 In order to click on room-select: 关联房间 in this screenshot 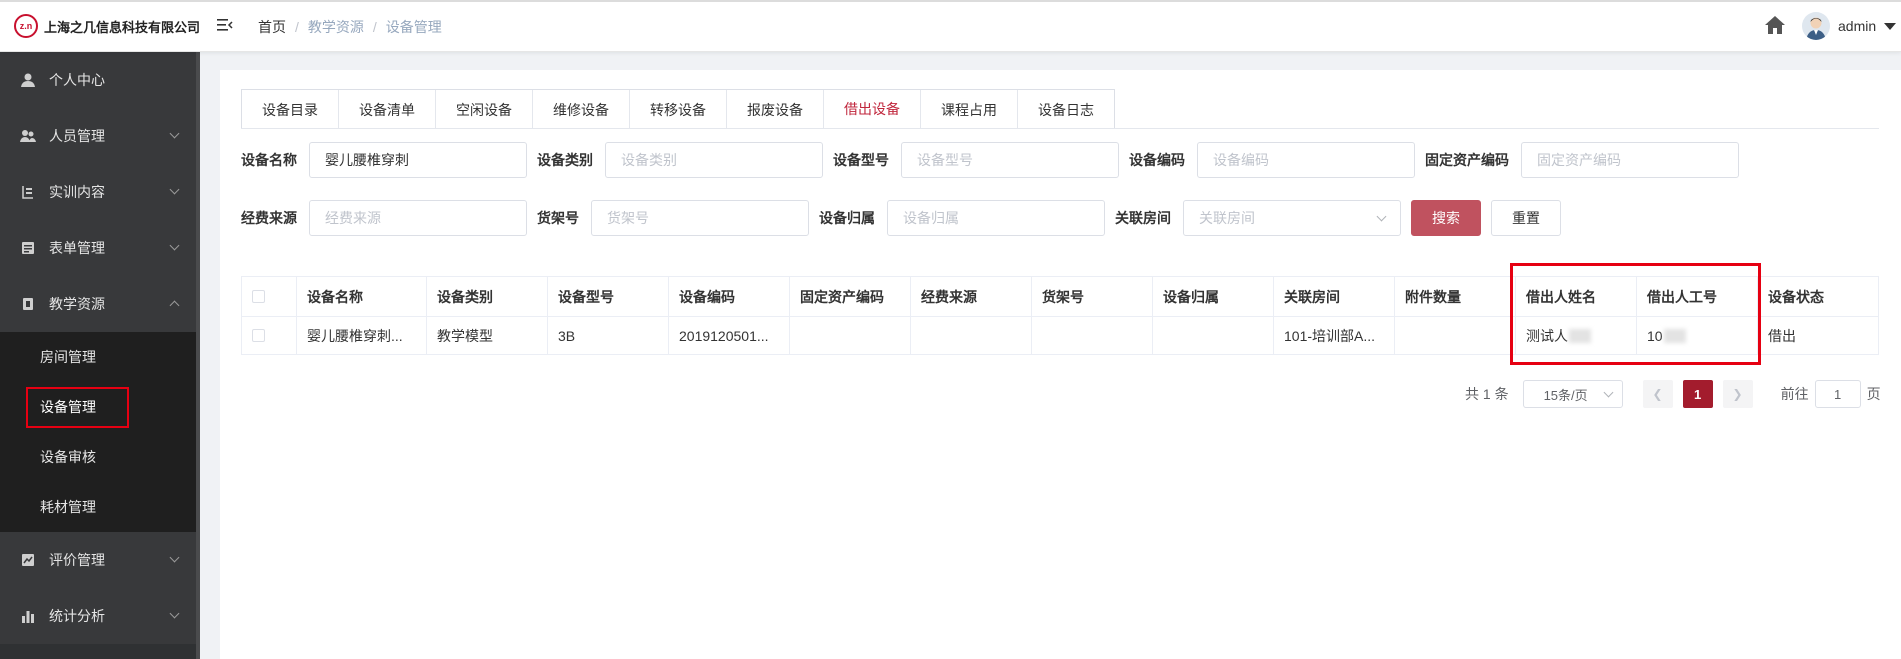, I will do `click(1292, 218)`.